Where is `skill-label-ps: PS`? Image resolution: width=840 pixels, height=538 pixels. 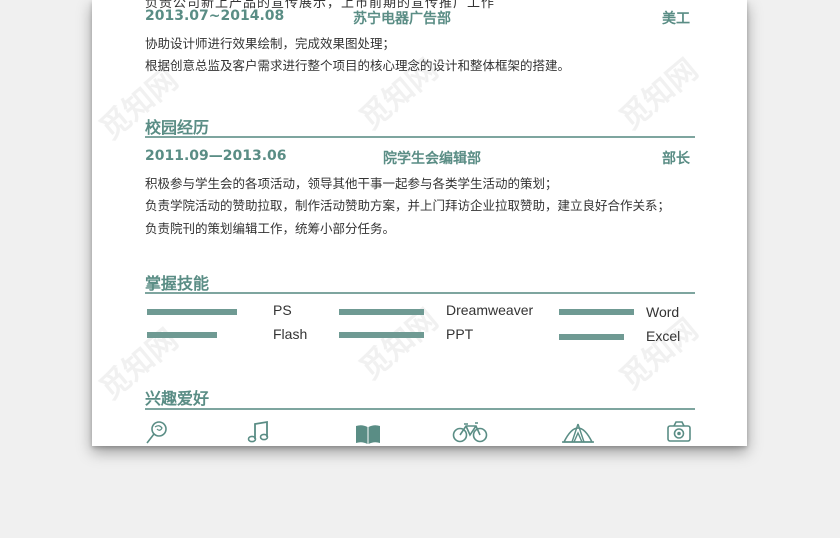 skill-label-ps: PS is located at coordinates (282, 310).